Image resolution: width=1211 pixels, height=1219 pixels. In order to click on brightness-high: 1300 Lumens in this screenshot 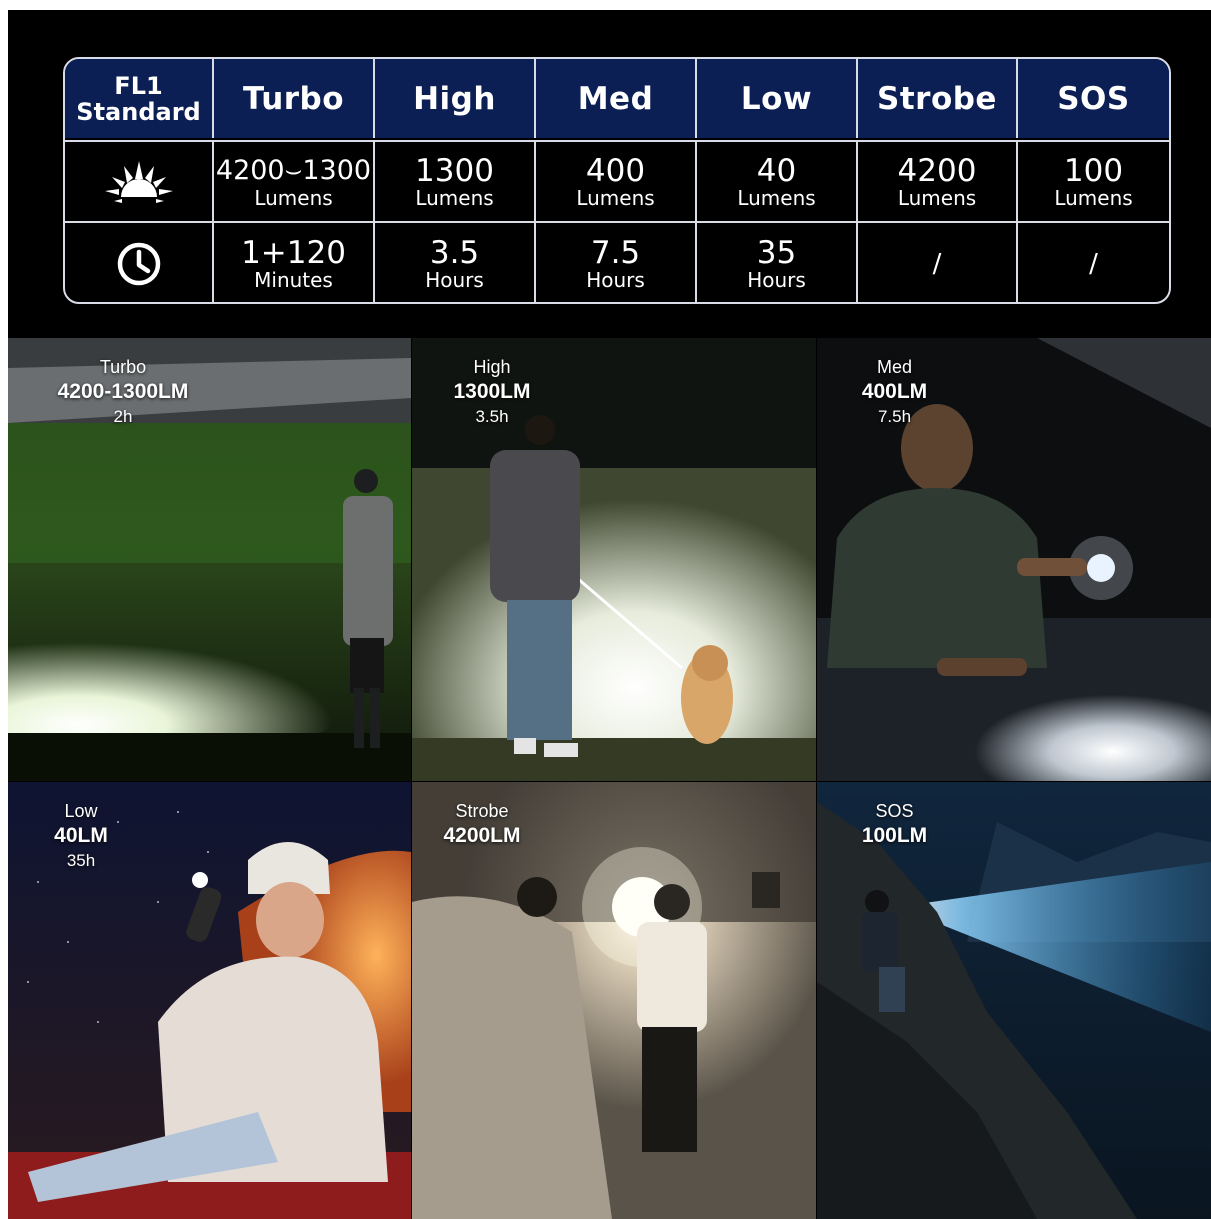, I will do `click(453, 181)`.